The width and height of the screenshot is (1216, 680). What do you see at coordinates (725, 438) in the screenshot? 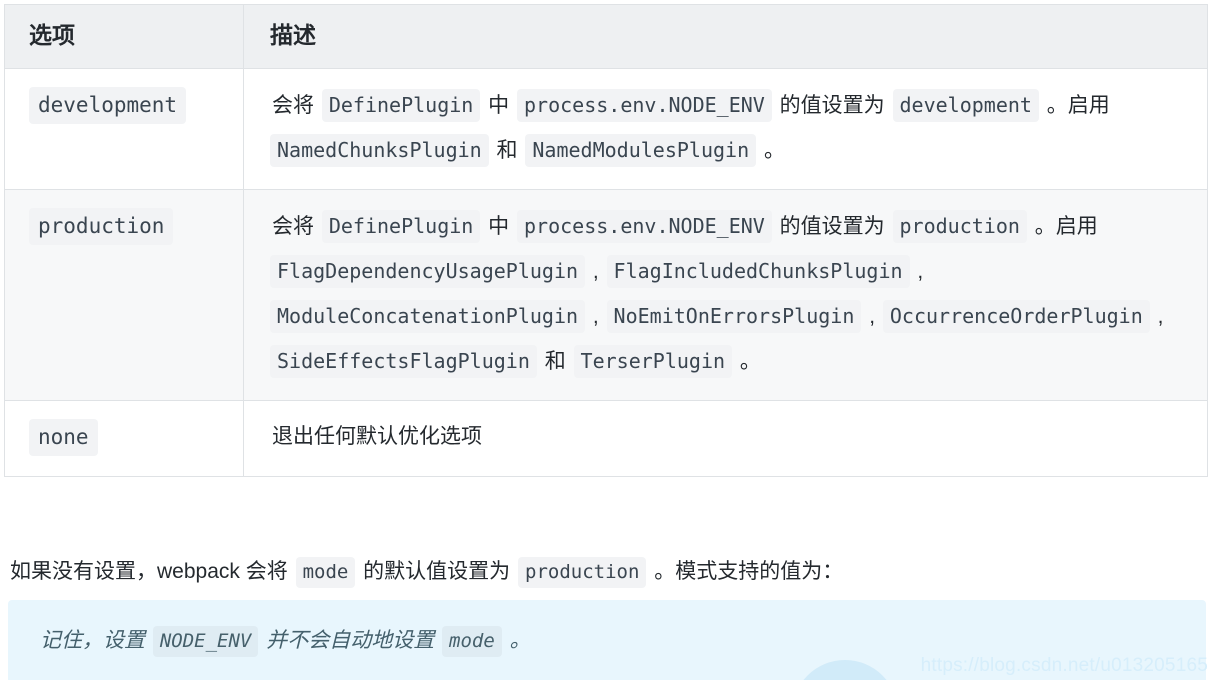
I see `cell-description: 退出任何默认优化选项` at bounding box center [725, 438].